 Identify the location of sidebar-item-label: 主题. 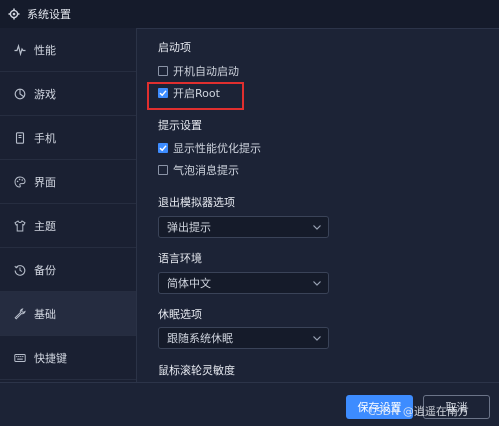
(45, 226).